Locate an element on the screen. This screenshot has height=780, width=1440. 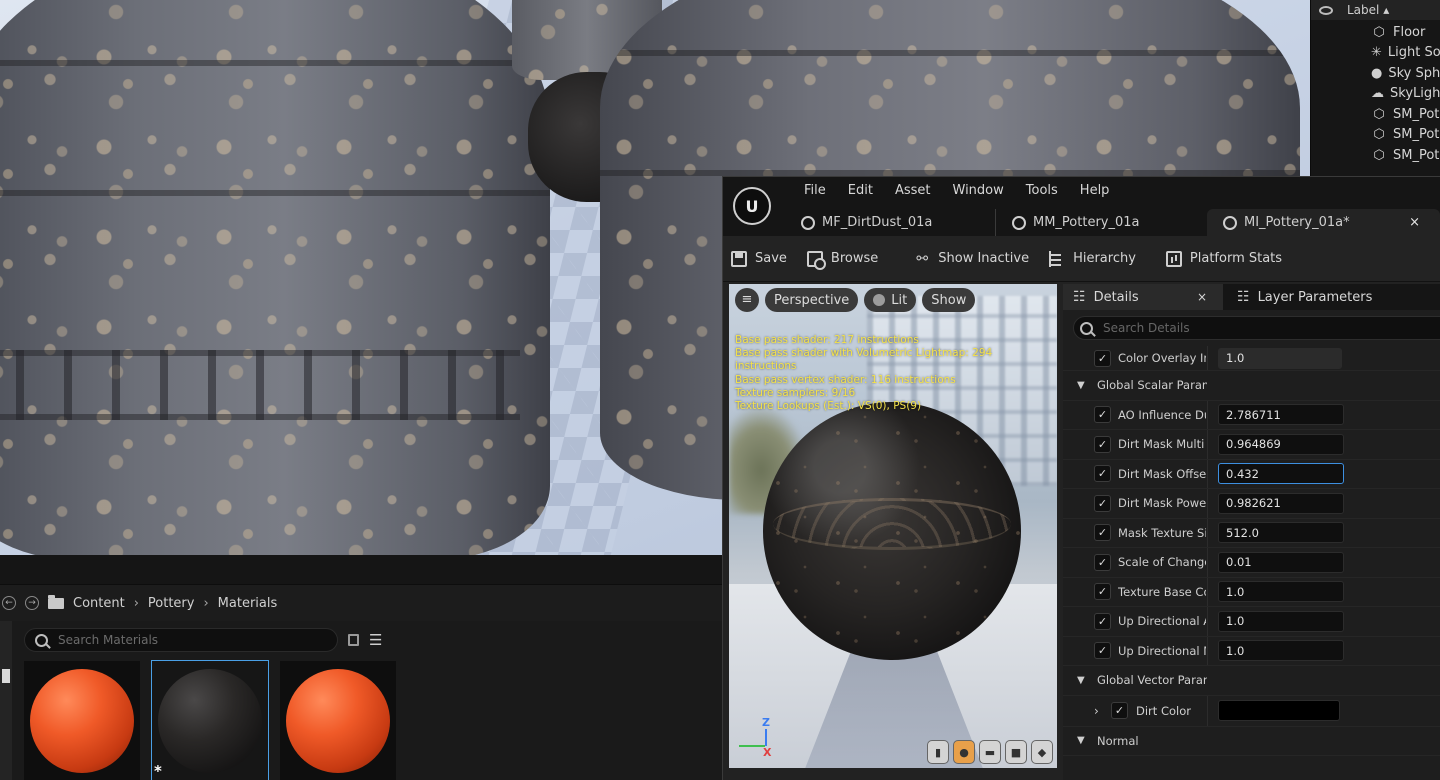
search-details-field is located at coordinates (1256, 328).